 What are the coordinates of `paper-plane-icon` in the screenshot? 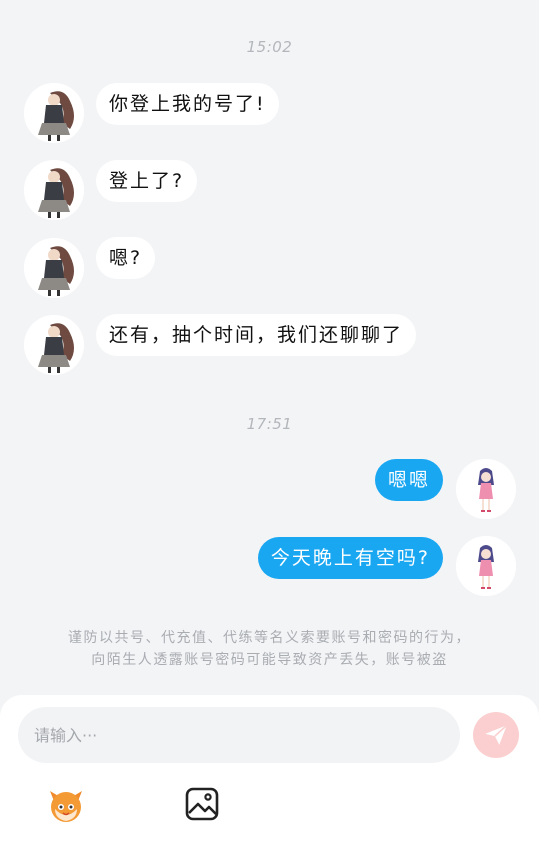 It's located at (496, 734).